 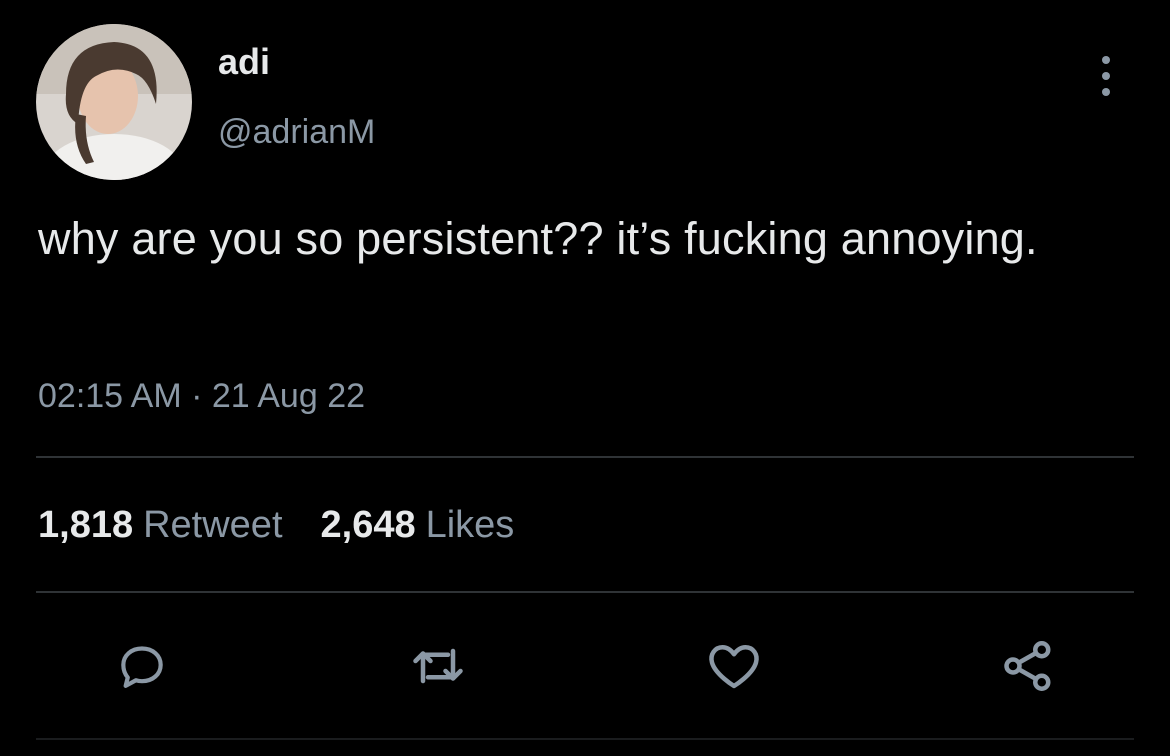 I want to click on share-icon, so click(x=1027, y=666).